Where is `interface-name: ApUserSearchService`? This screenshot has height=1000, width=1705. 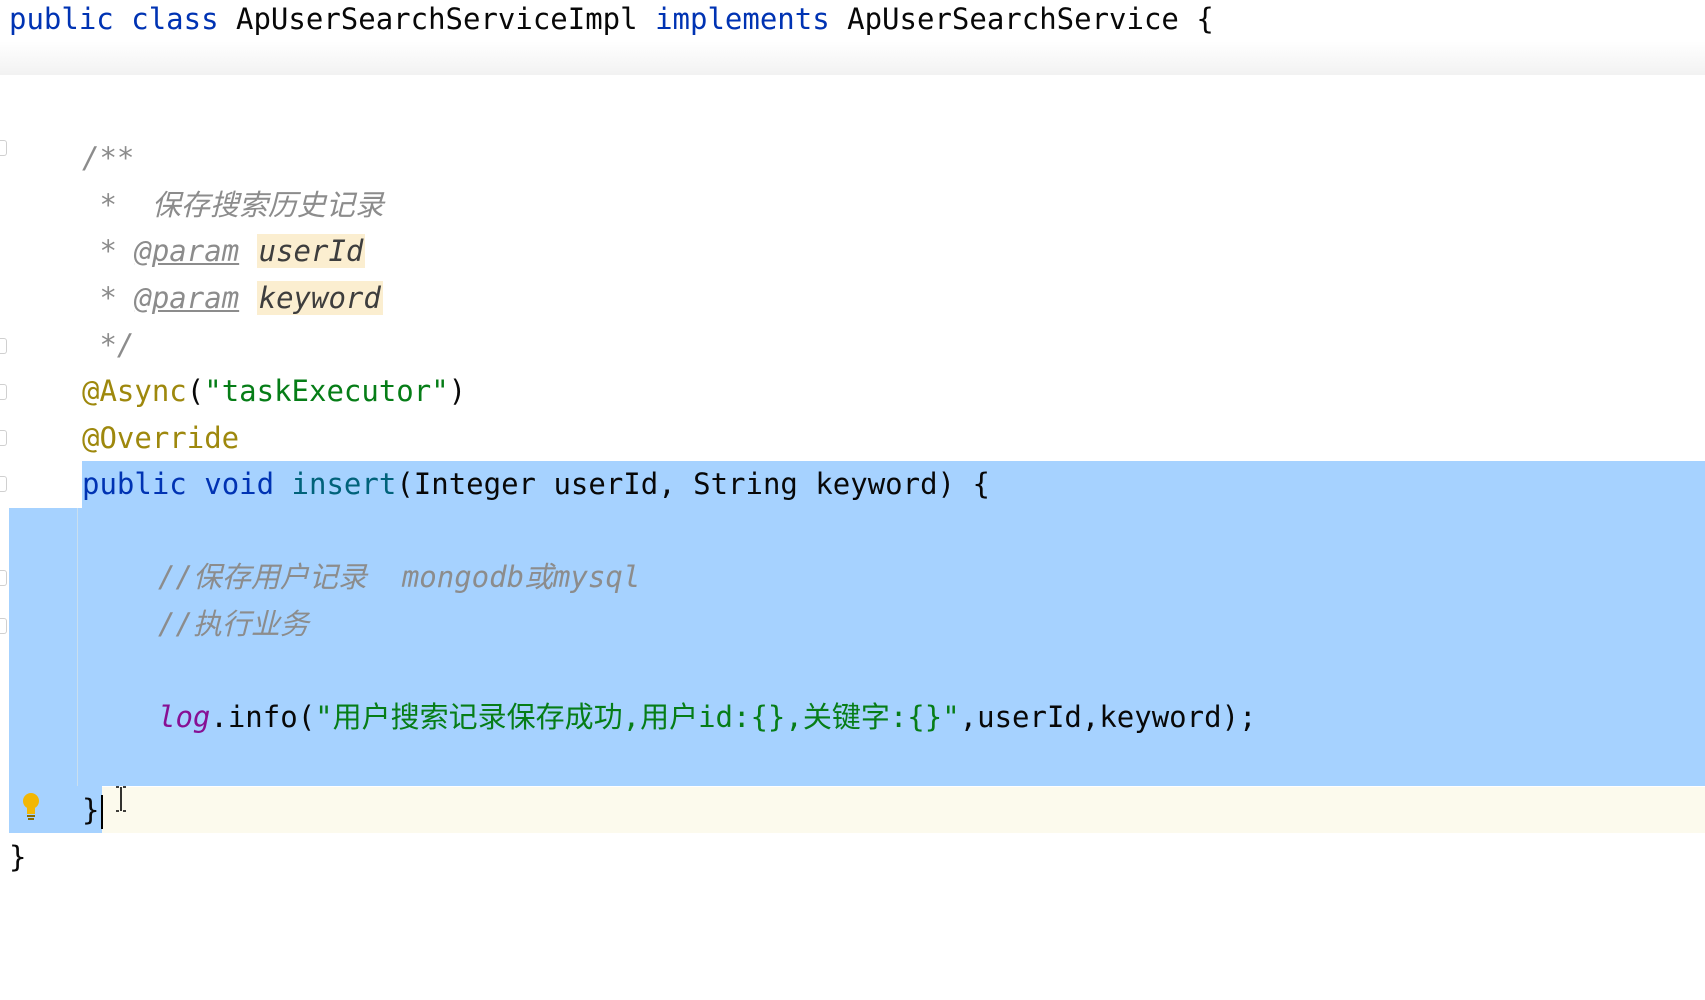 interface-name: ApUserSearchService is located at coordinates (1013, 19).